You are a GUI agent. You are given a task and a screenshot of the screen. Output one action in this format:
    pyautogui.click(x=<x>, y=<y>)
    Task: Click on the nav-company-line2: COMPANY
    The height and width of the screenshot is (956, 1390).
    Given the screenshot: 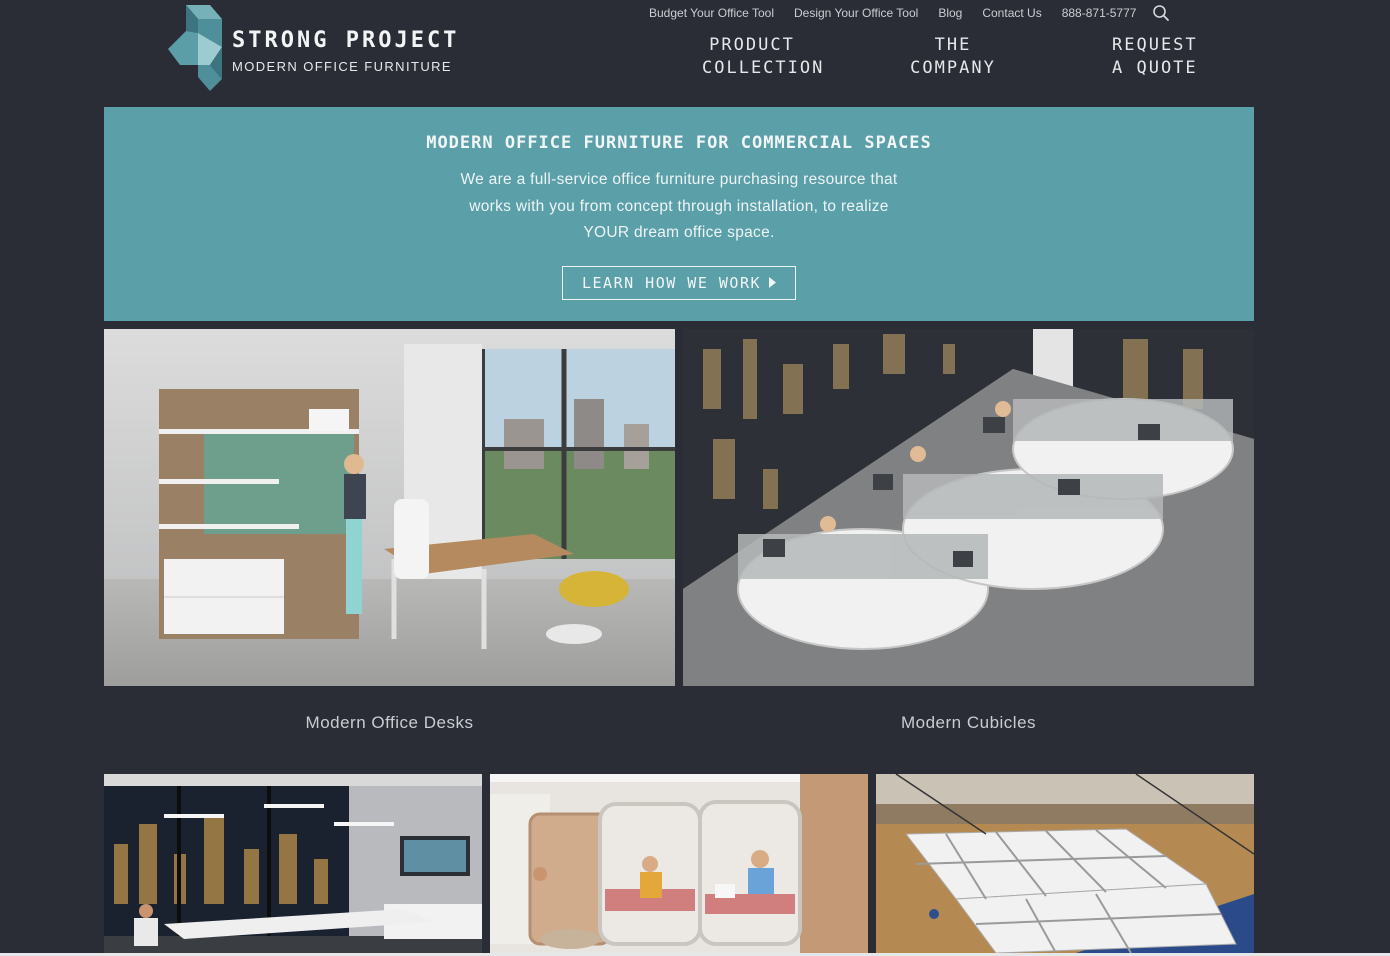 What is the action you would take?
    pyautogui.click(x=953, y=68)
    